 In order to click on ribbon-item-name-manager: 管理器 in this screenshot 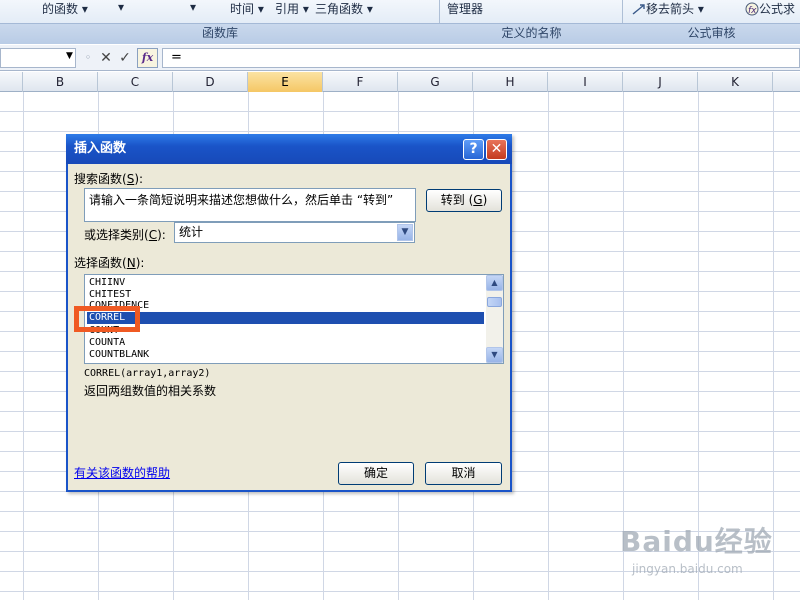, I will do `click(465, 8)`.